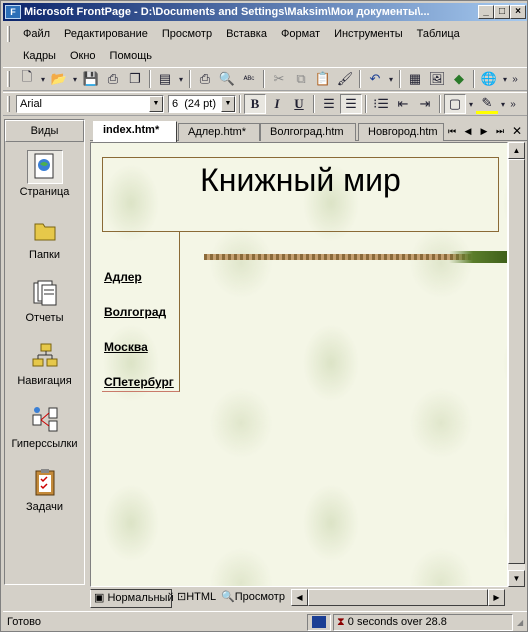  Describe the element at coordinates (59, 79) in the screenshot. I see `open-icon: 📂` at that location.